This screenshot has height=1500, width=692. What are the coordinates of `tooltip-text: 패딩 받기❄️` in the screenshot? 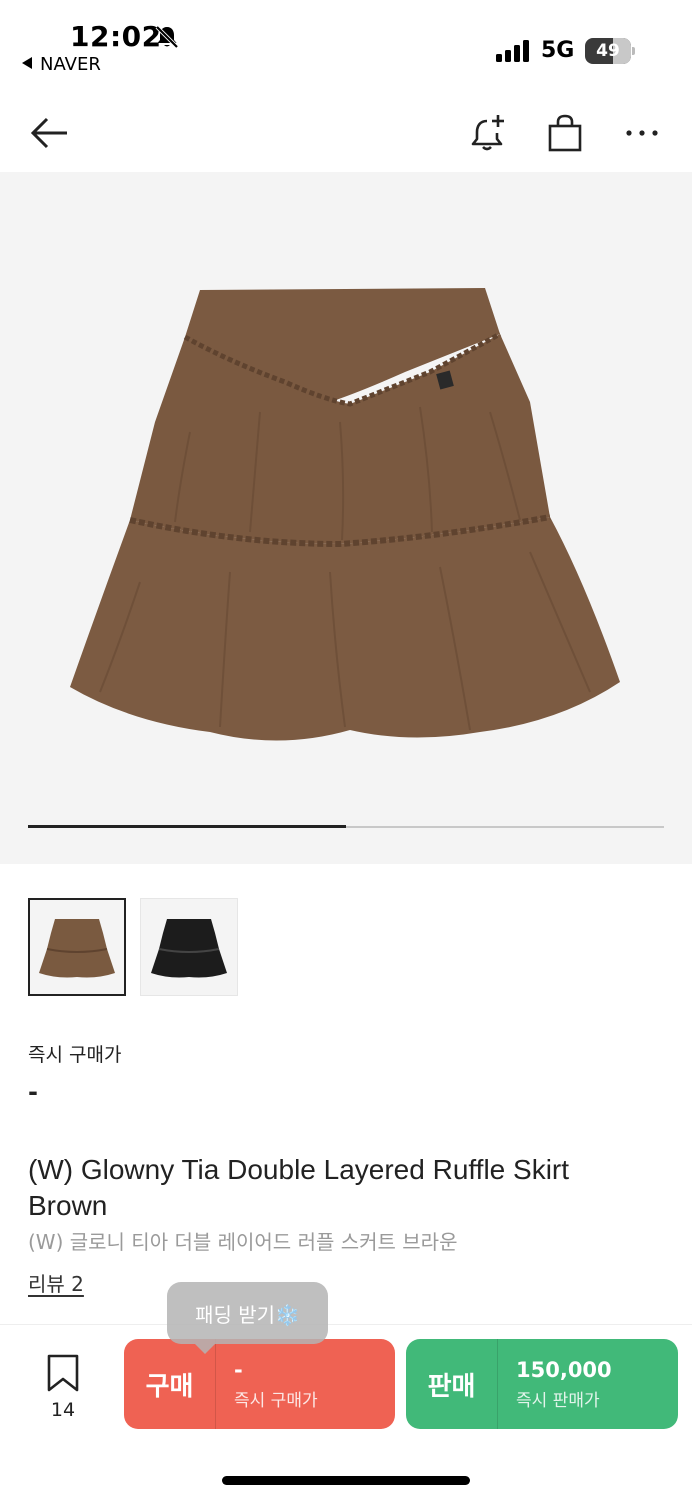 It's located at (247, 1314).